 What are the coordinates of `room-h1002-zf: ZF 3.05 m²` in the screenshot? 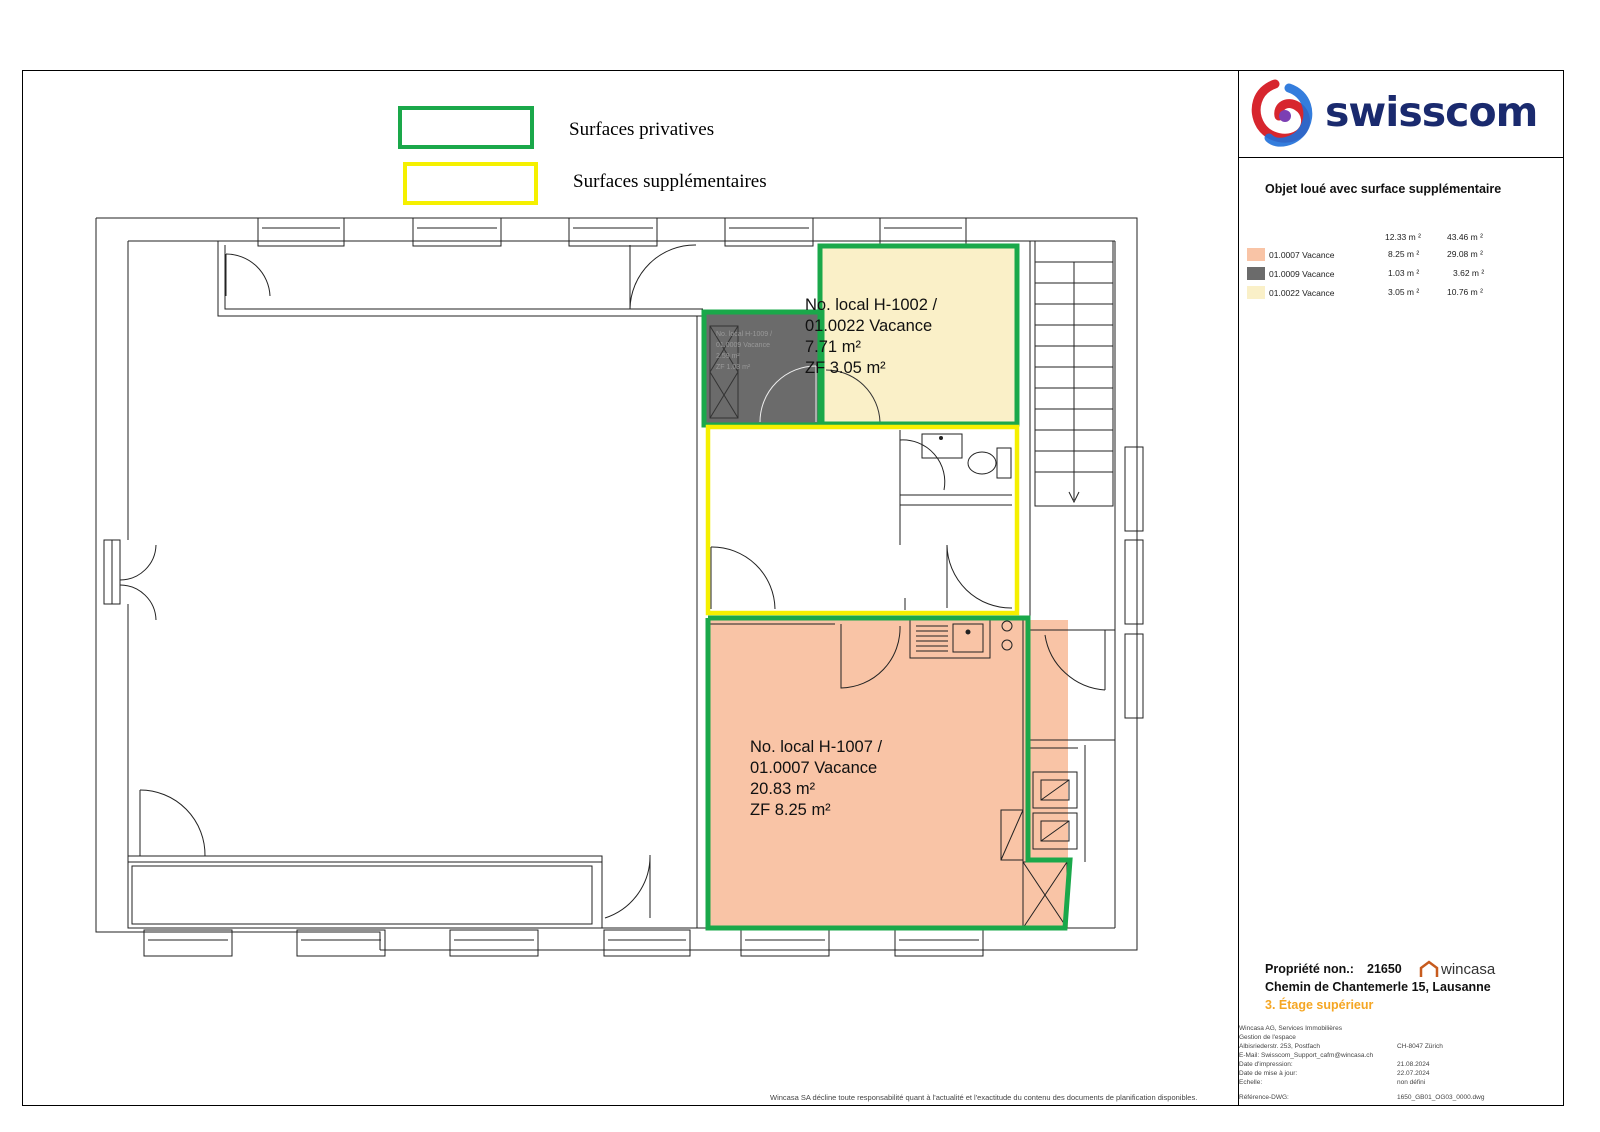 It's located at (845, 368).